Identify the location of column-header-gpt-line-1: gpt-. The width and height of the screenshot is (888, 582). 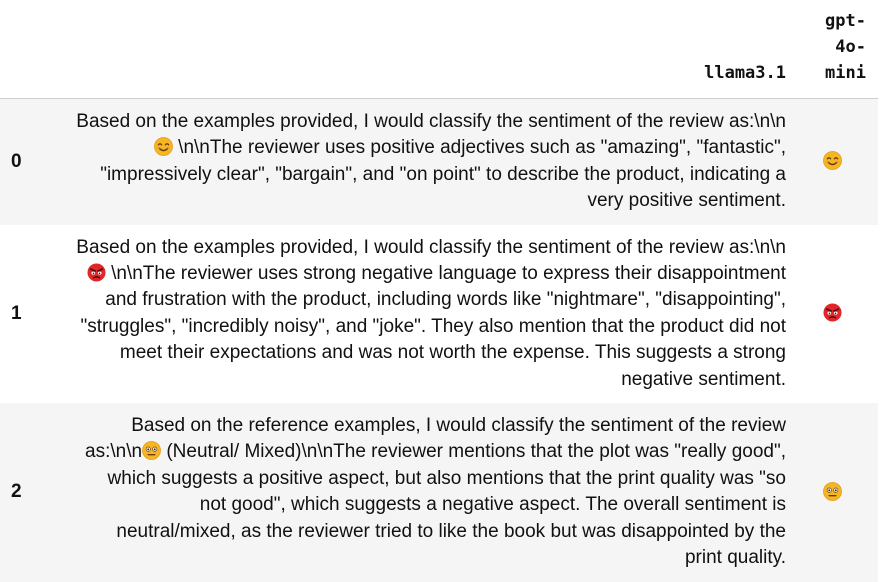
(845, 21).